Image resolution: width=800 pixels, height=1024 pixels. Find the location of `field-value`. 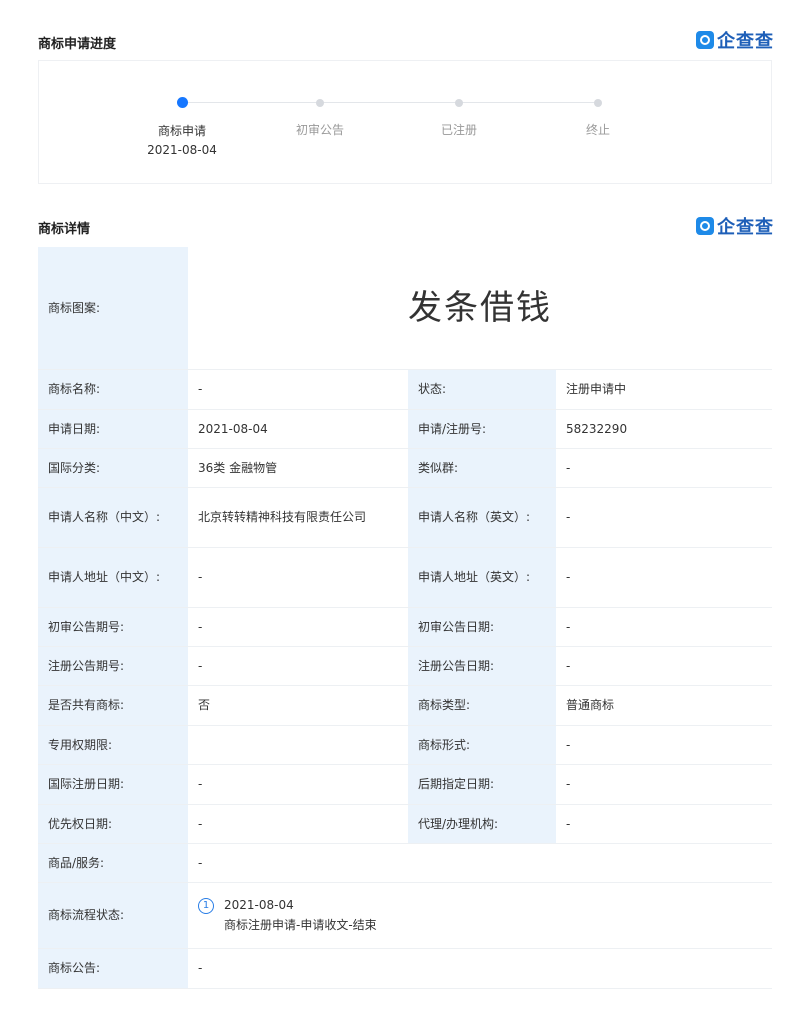

field-value is located at coordinates (298, 745).